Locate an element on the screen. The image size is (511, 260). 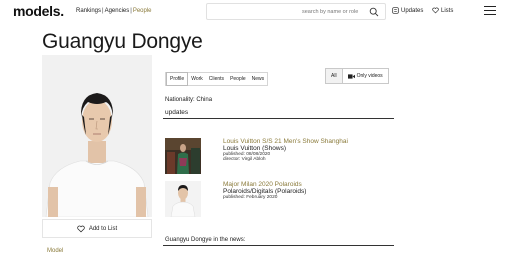
video-camera-icon is located at coordinates (351, 76).